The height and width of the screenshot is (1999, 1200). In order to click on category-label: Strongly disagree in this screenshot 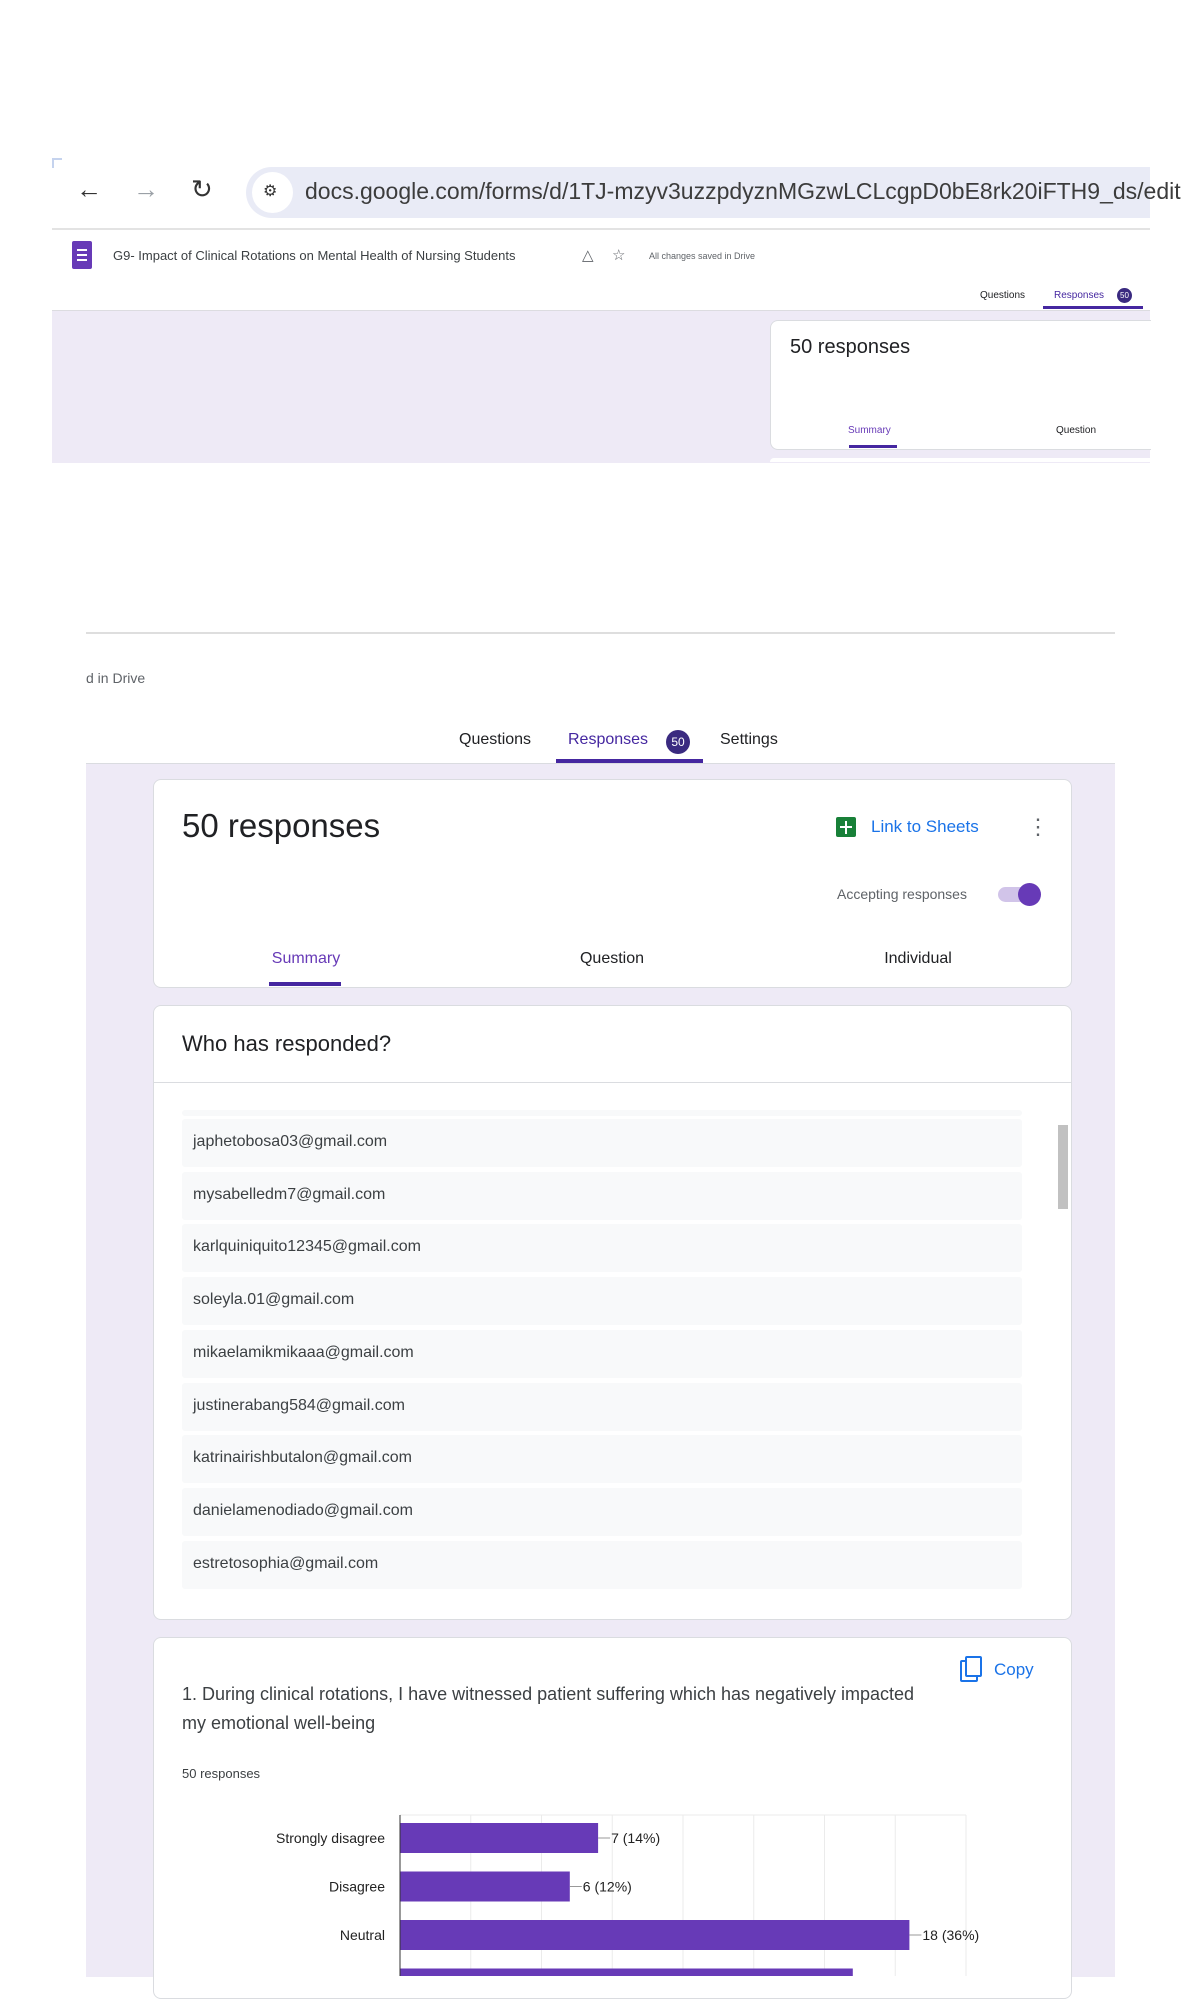, I will do `click(330, 1838)`.